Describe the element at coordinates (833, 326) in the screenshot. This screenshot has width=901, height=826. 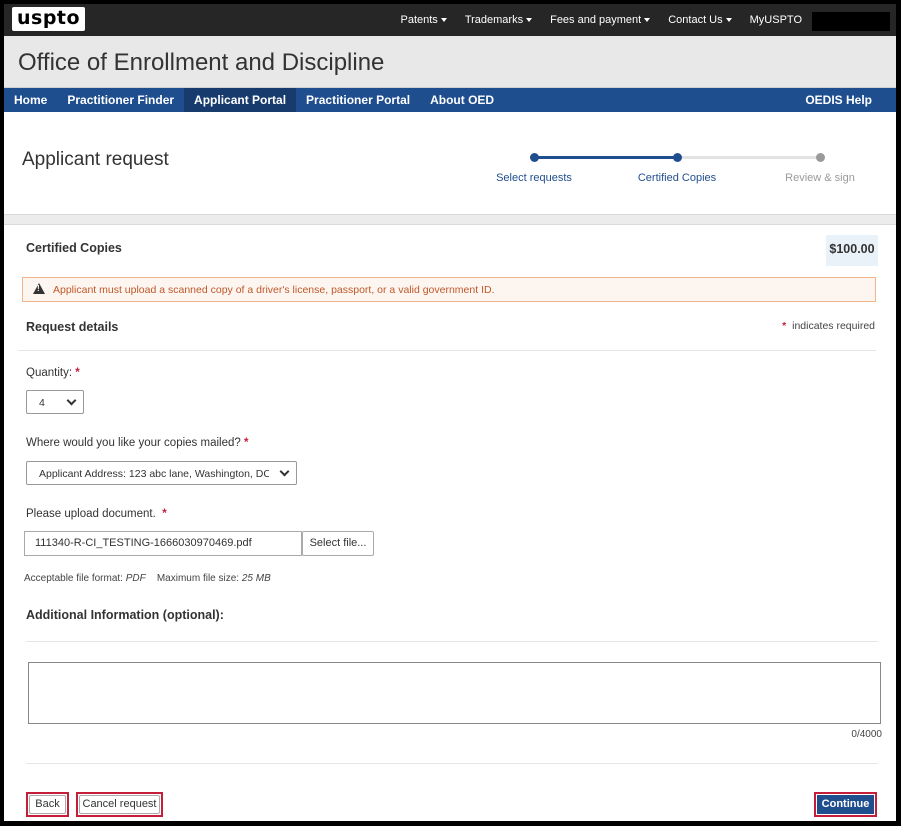
I see `required-note-text: indicates required` at that location.